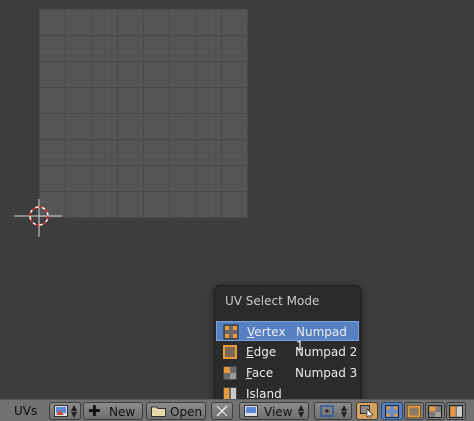 The width and height of the screenshot is (474, 421). I want to click on pivot-point-dropdown: ▲ ▼, so click(333, 411).